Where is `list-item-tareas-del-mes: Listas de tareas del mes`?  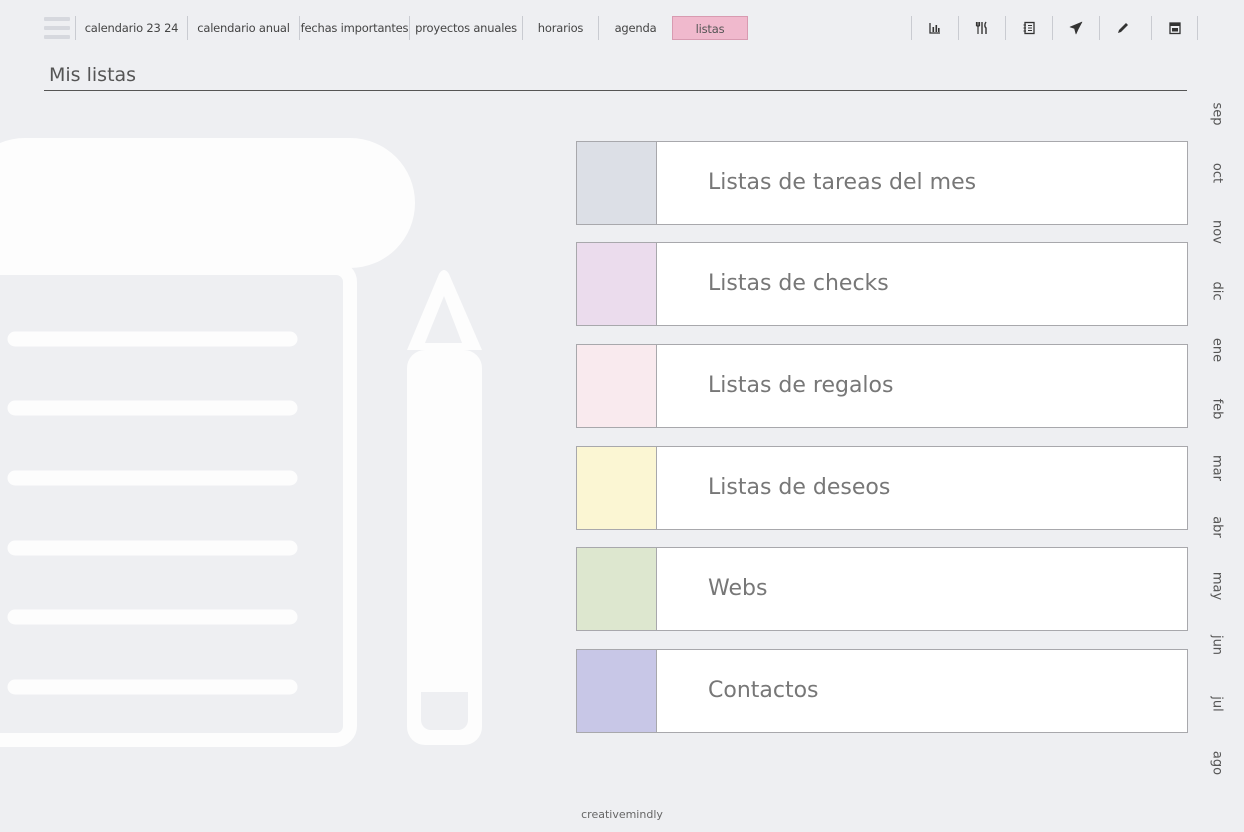
list-item-tareas-del-mes: Listas de tareas del mes is located at coordinates (882, 183).